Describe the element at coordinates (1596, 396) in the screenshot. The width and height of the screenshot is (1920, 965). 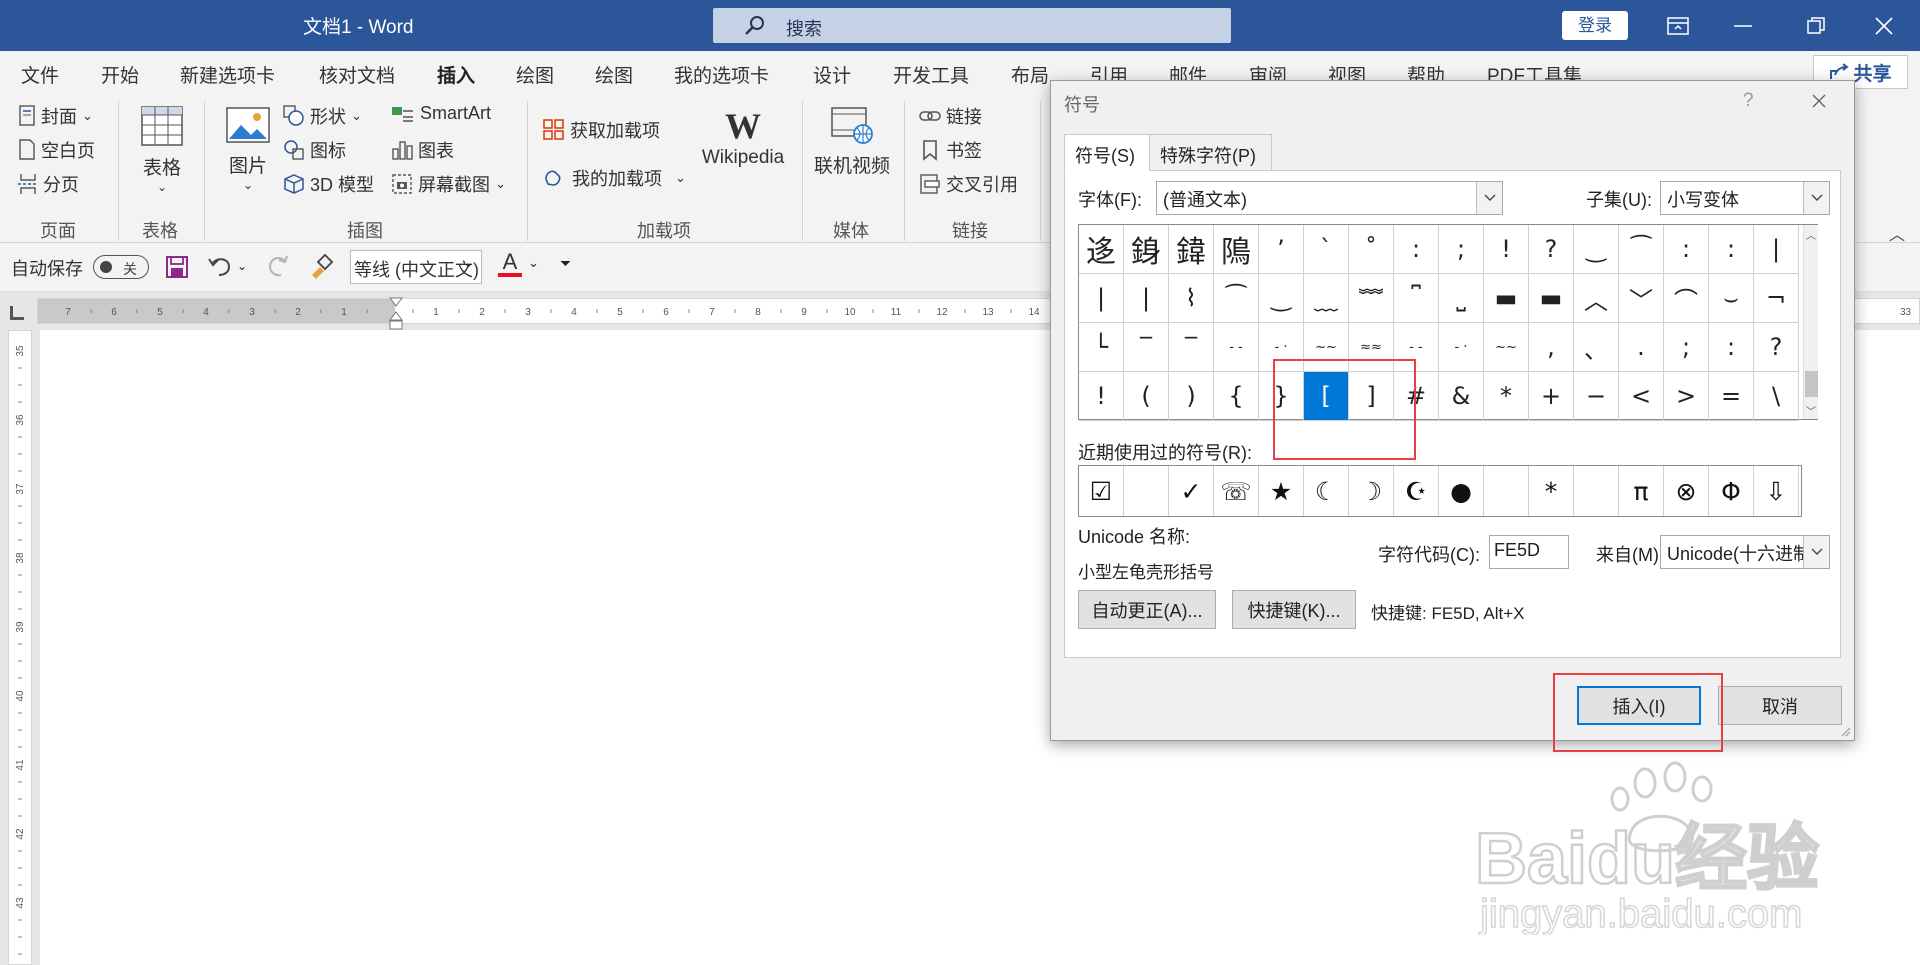
I see `symbol-cell: −` at that location.